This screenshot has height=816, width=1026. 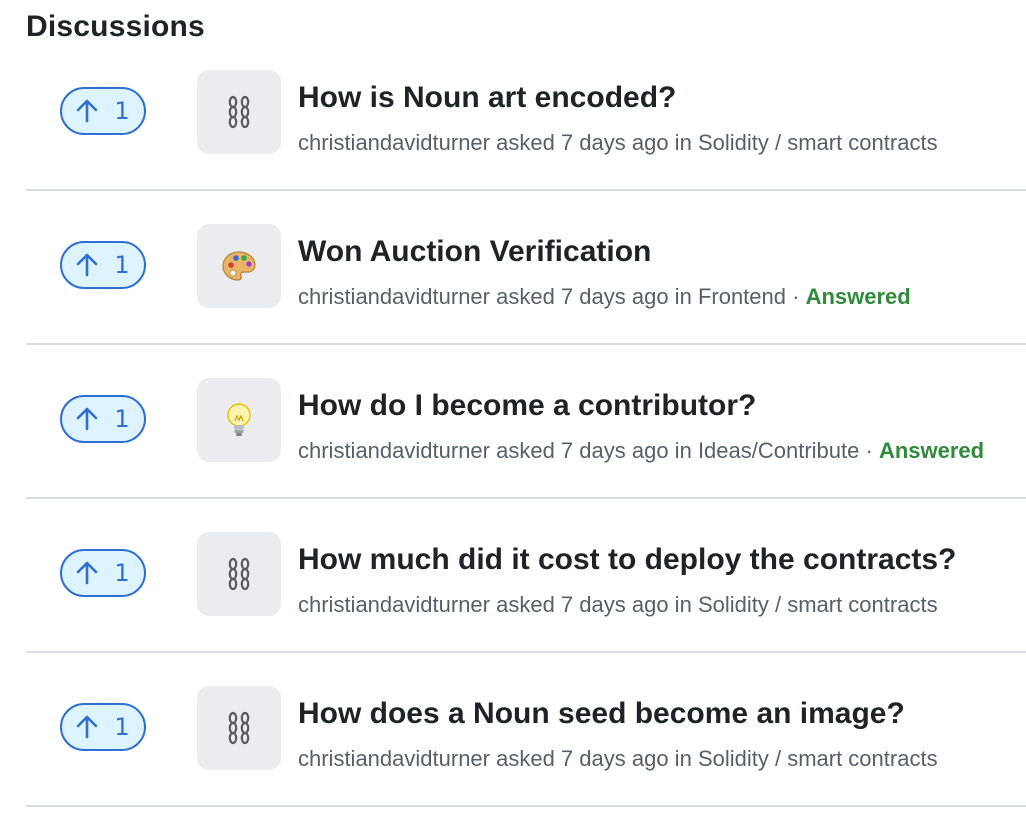 I want to click on discussion-title-link: How do I become a contributor?, so click(x=527, y=406).